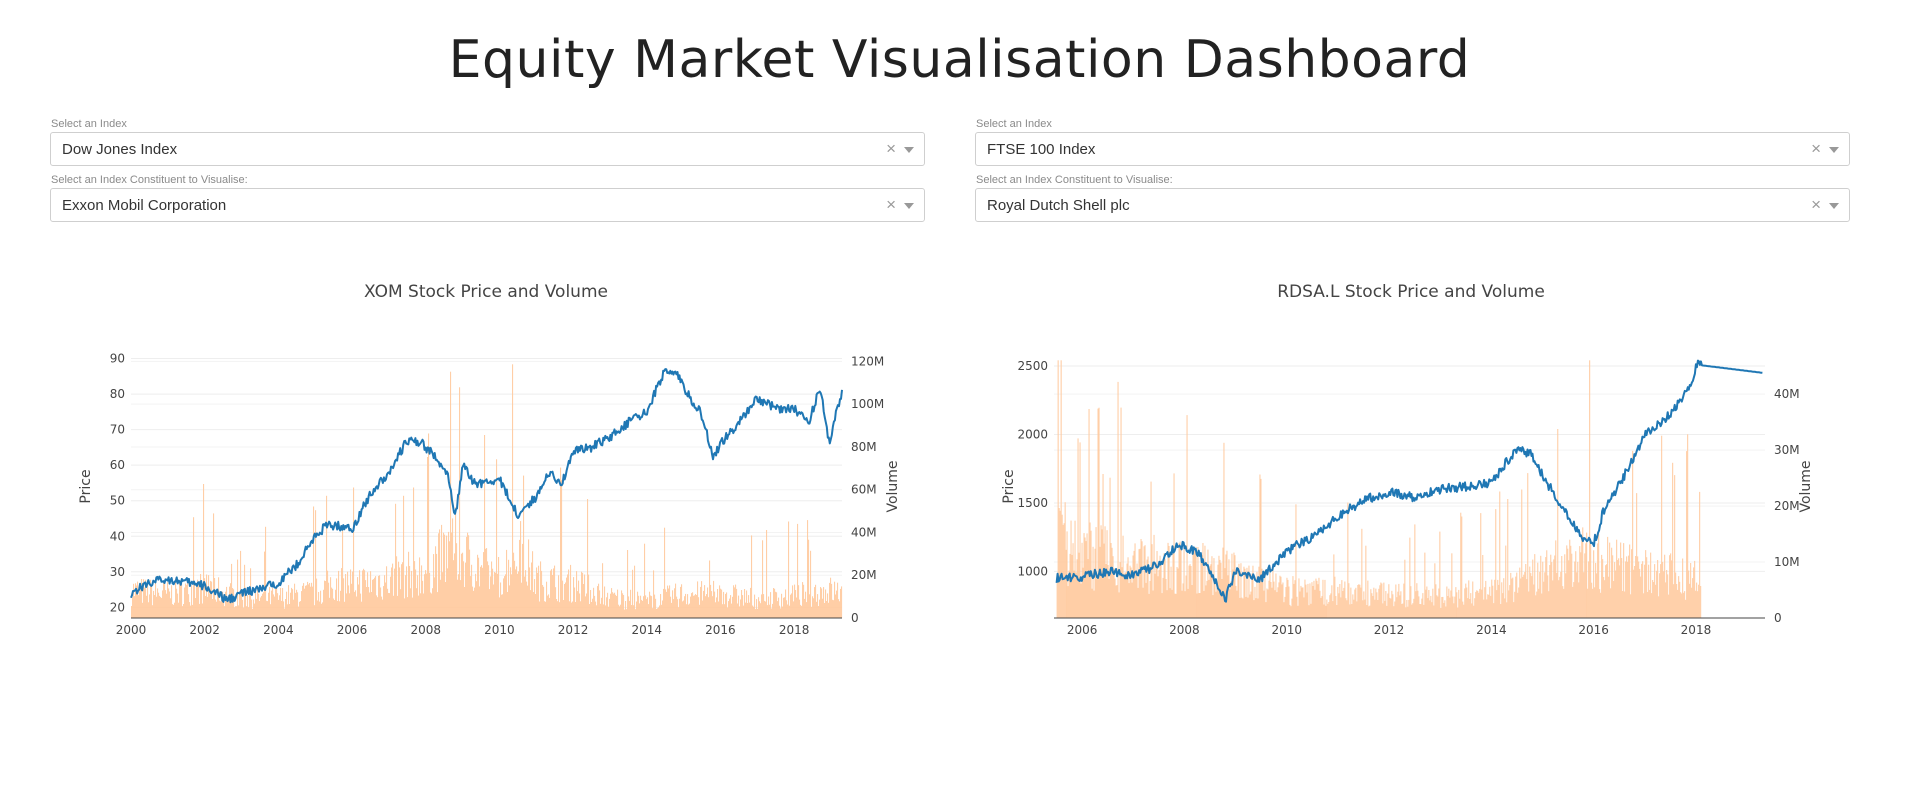  What do you see at coordinates (1412, 149) in the screenshot?
I see `index-dropdown: FTSE 100 Index ×` at bounding box center [1412, 149].